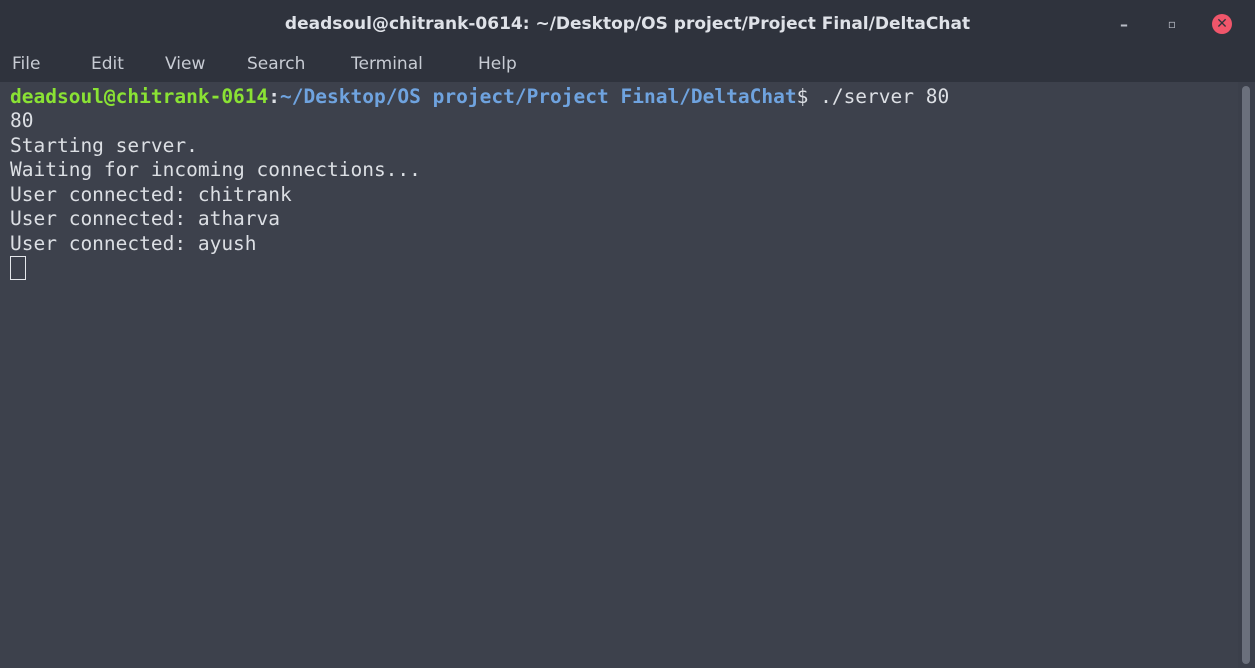 Image resolution: width=1255 pixels, height=668 pixels. I want to click on minimize-icon: –, so click(1124, 24).